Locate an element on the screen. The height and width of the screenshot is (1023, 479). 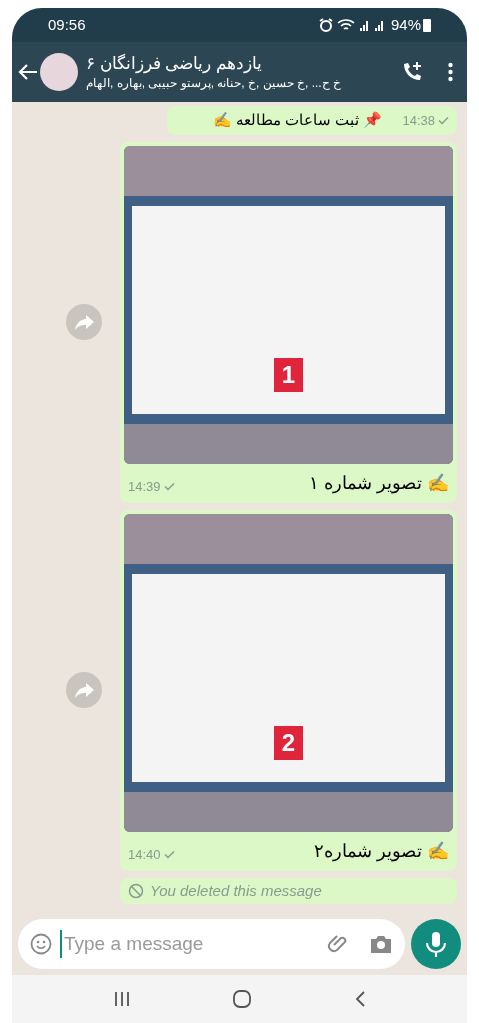
microphone-button is located at coordinates (436, 944).